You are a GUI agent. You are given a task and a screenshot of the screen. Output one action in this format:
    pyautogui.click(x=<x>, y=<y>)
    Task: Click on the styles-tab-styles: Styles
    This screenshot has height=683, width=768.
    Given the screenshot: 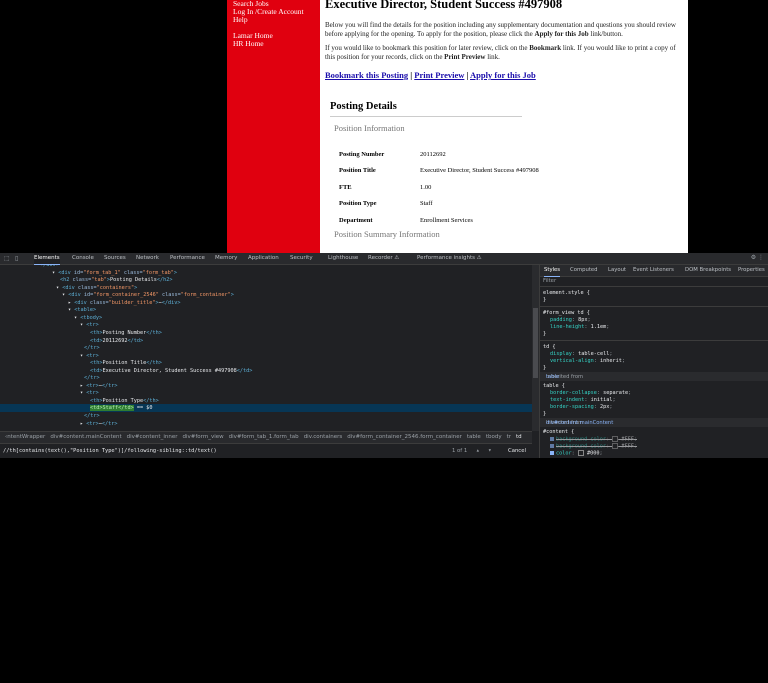 What is the action you would take?
    pyautogui.click(x=552, y=271)
    